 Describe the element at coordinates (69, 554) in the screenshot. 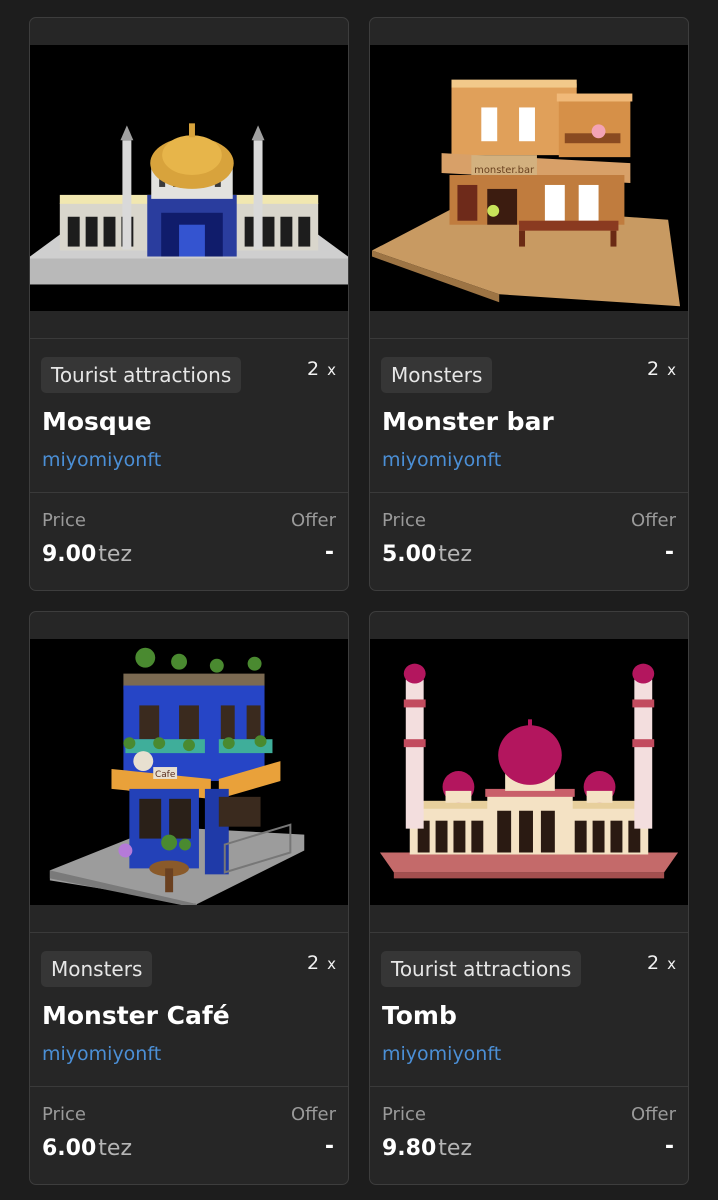

I see `price-amount: 9.00` at that location.